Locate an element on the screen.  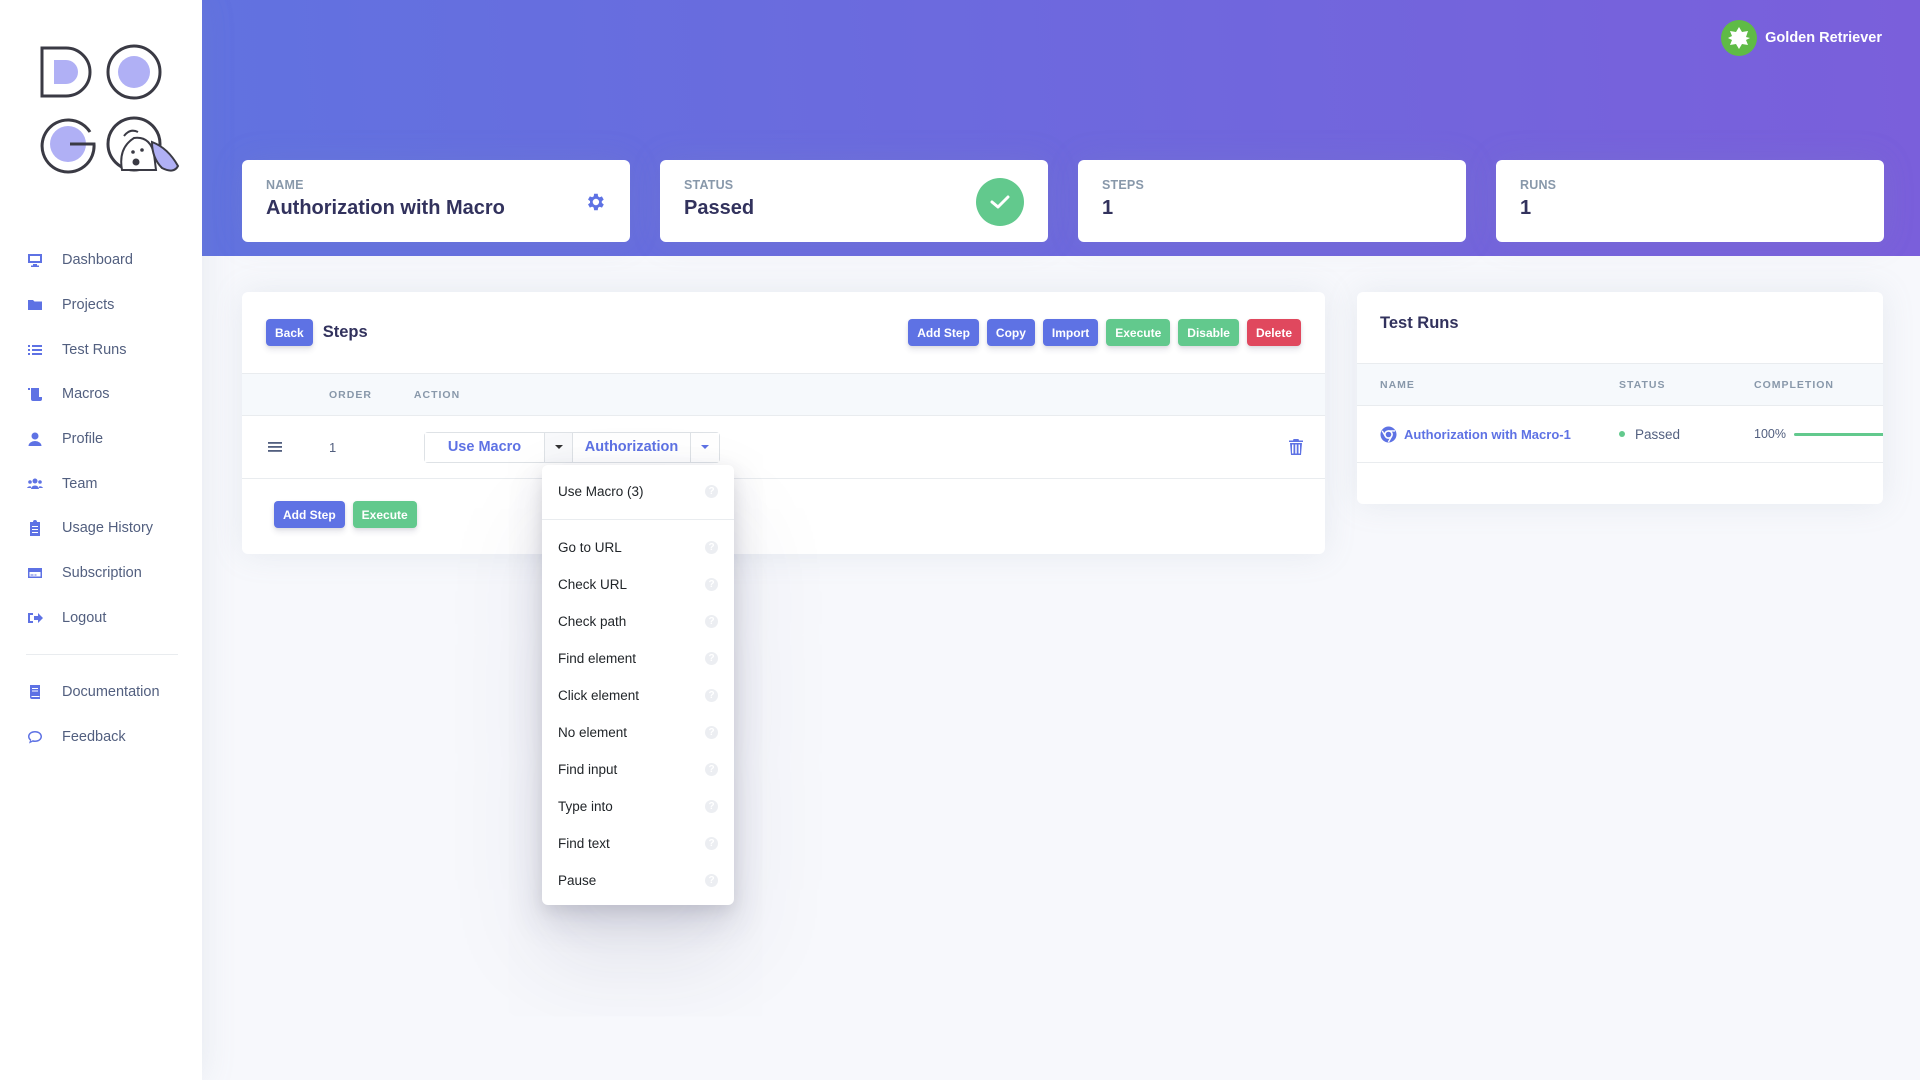
sidebar-item-team: Team is located at coordinates (101, 483).